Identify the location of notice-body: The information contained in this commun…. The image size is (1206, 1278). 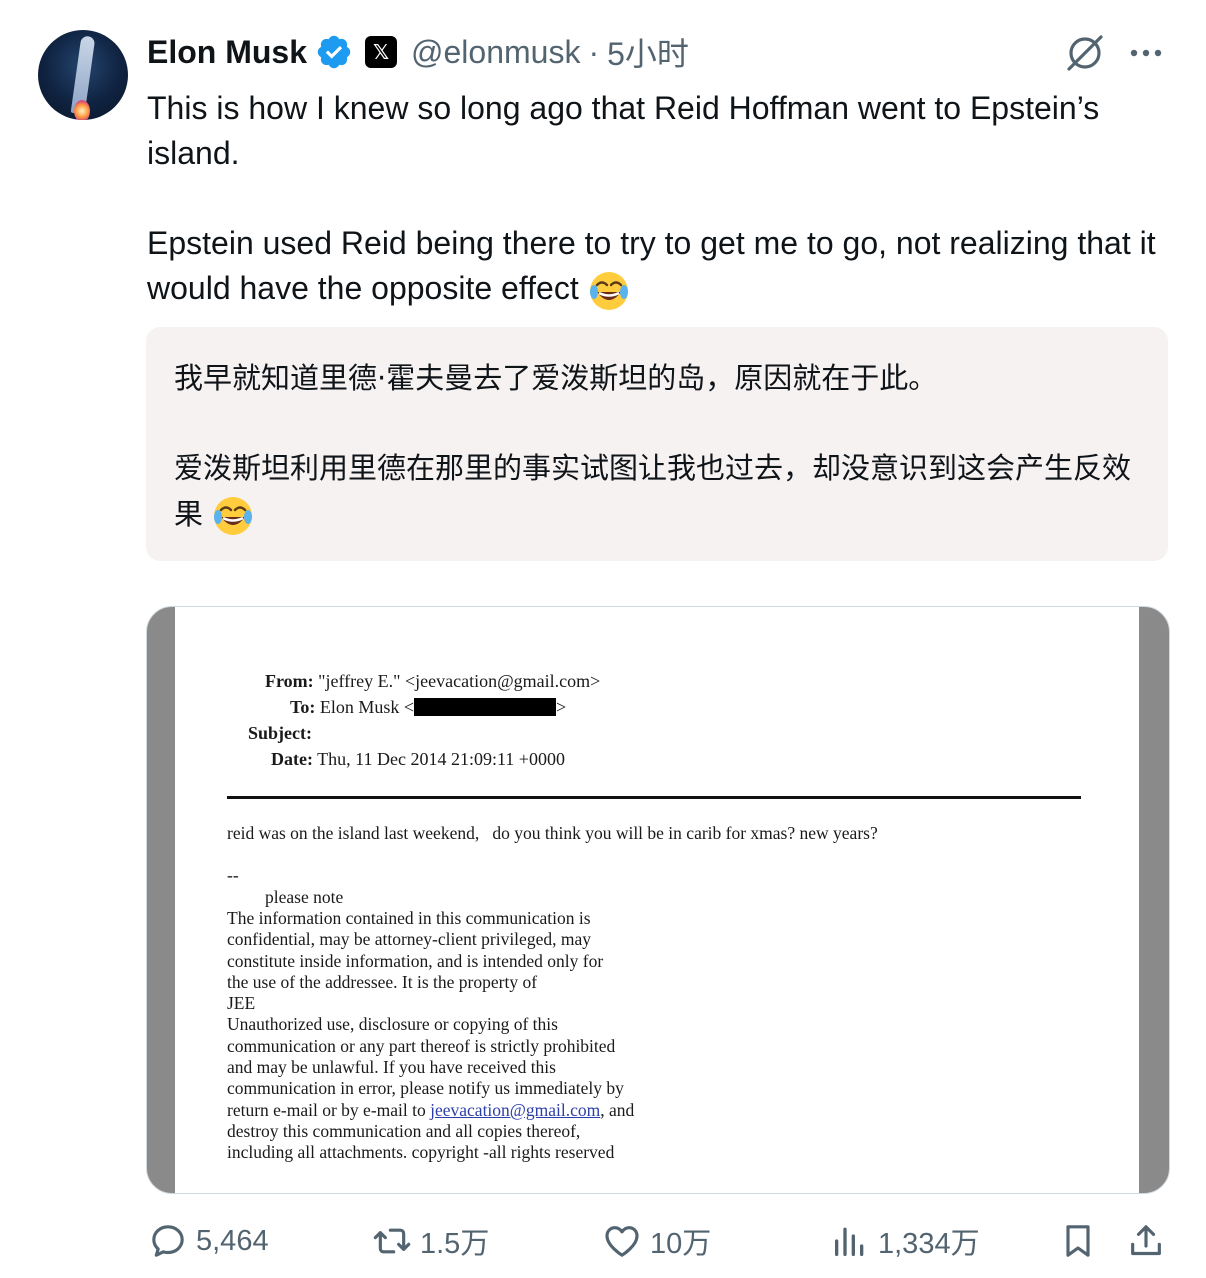
(430, 1036).